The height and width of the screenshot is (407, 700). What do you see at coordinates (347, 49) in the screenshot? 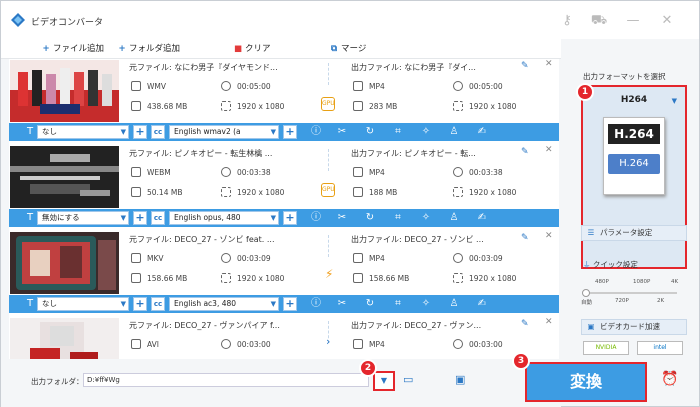
I see `merge-button: ⧉ マージ` at bounding box center [347, 49].